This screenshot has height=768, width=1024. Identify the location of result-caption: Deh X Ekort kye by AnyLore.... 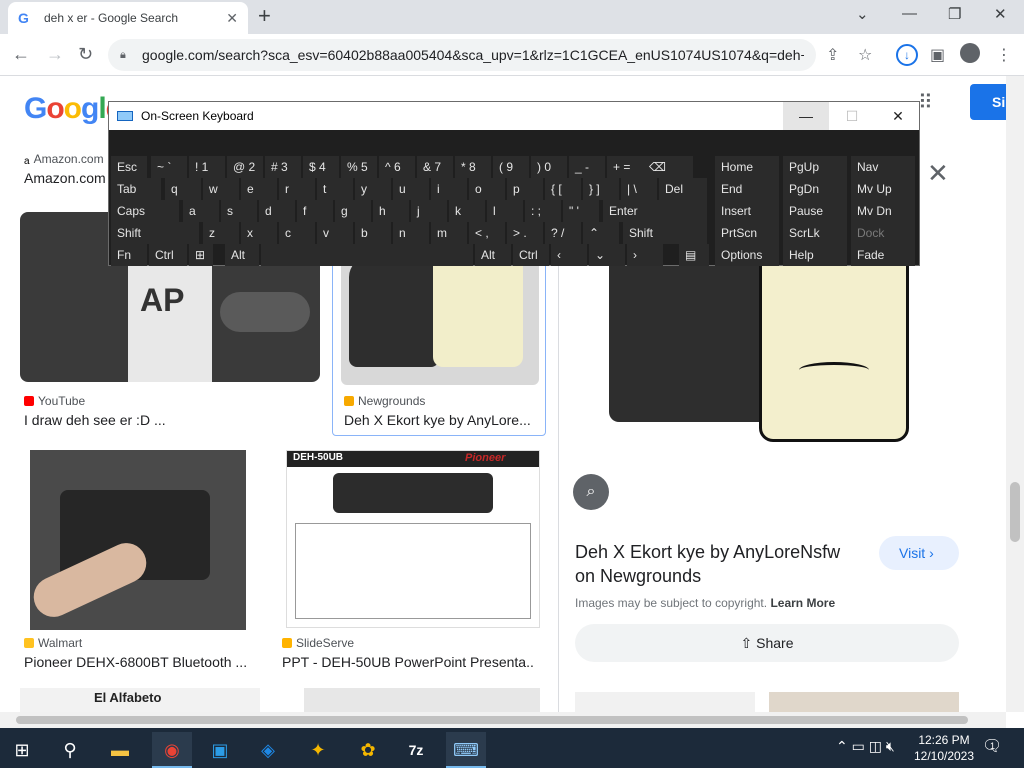
(442, 420).